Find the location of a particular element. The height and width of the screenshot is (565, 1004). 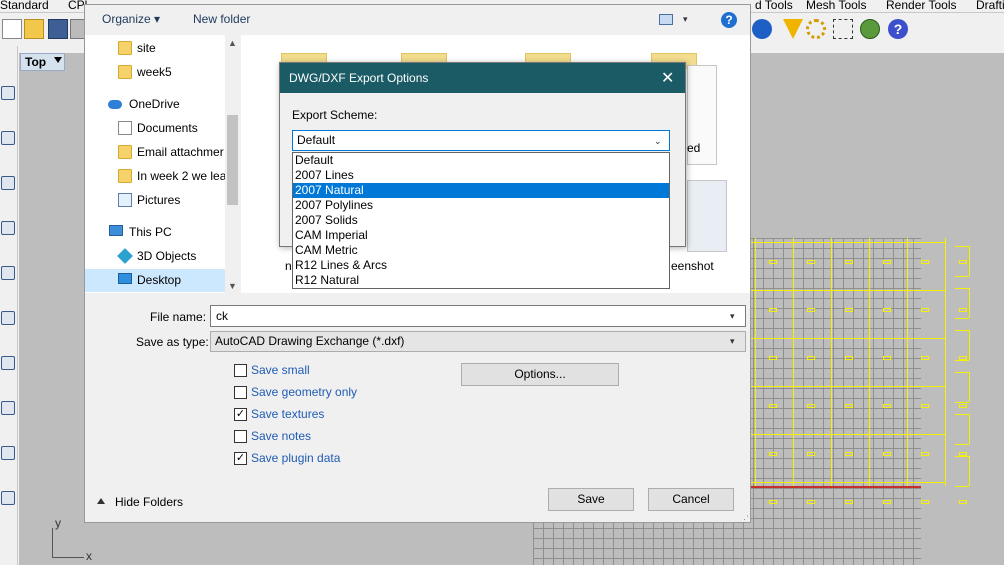

view-chevron-down-icon: ▾ is located at coordinates (685, 19).